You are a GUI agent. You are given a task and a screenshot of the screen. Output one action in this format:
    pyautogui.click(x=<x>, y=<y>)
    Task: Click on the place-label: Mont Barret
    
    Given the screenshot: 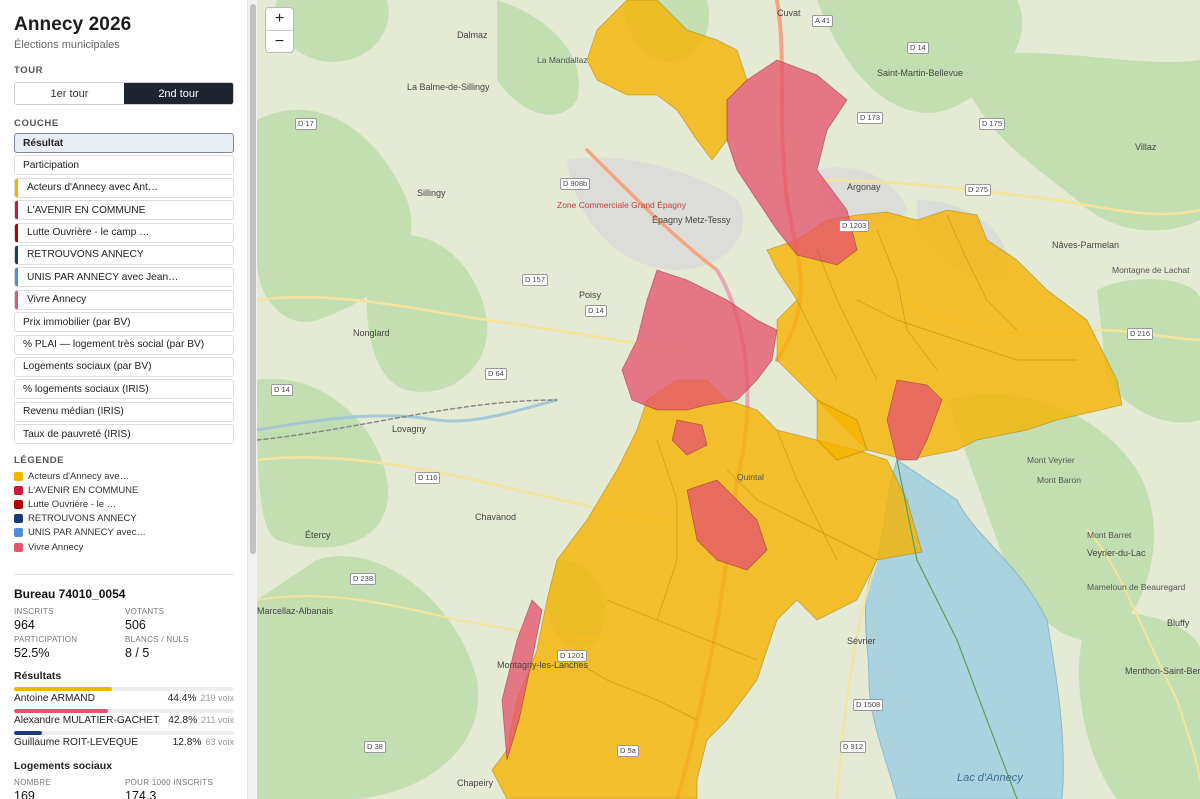 What is the action you would take?
    pyautogui.click(x=1109, y=535)
    